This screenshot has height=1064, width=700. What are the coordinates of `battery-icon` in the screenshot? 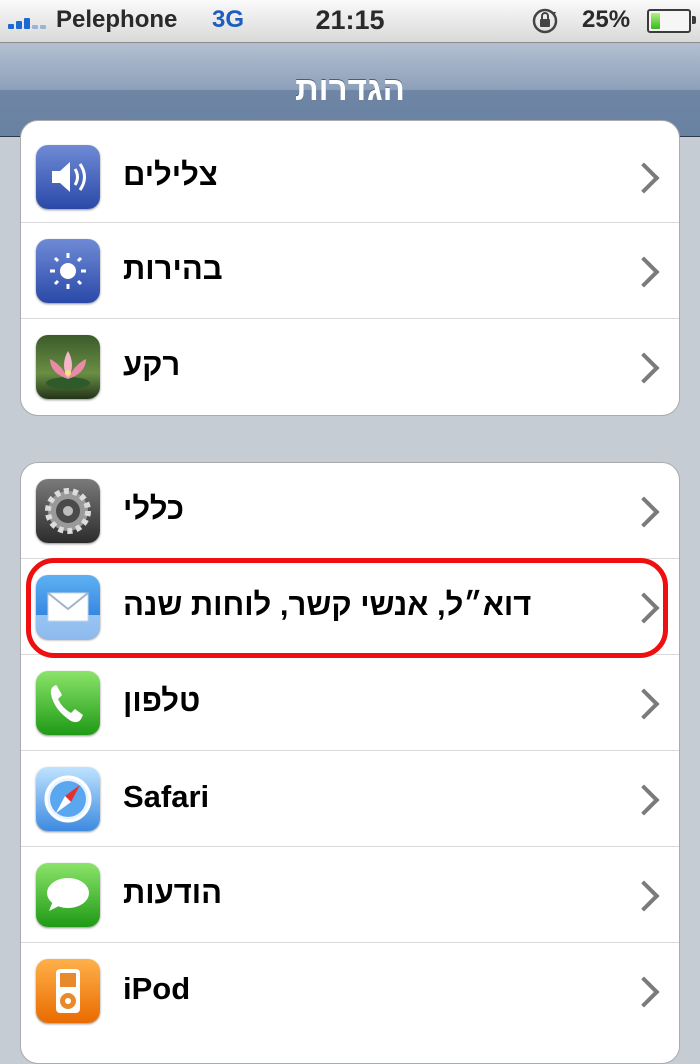 It's located at (671, 21).